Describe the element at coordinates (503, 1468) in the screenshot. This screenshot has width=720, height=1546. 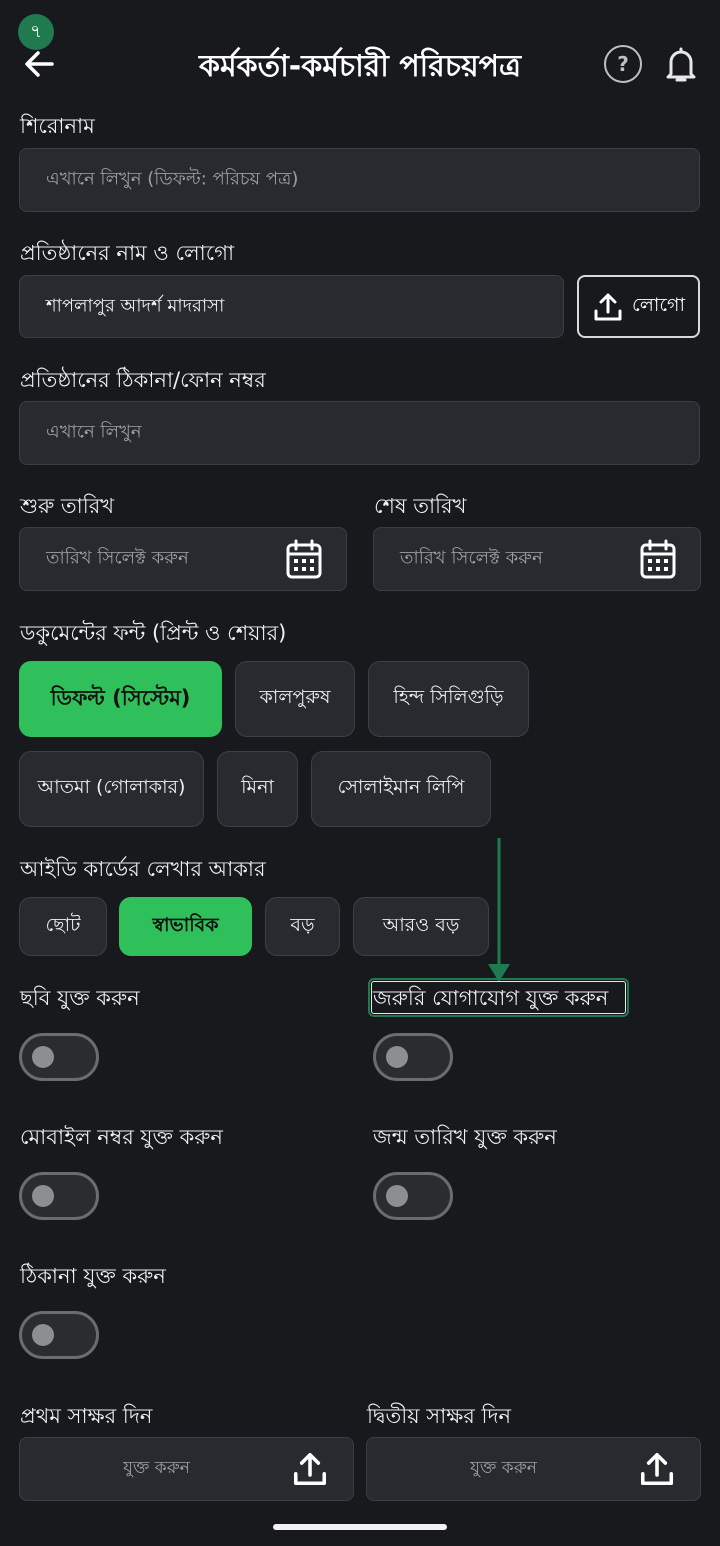
I see `second-signature-placeholder: যুক্ত করুন` at that location.